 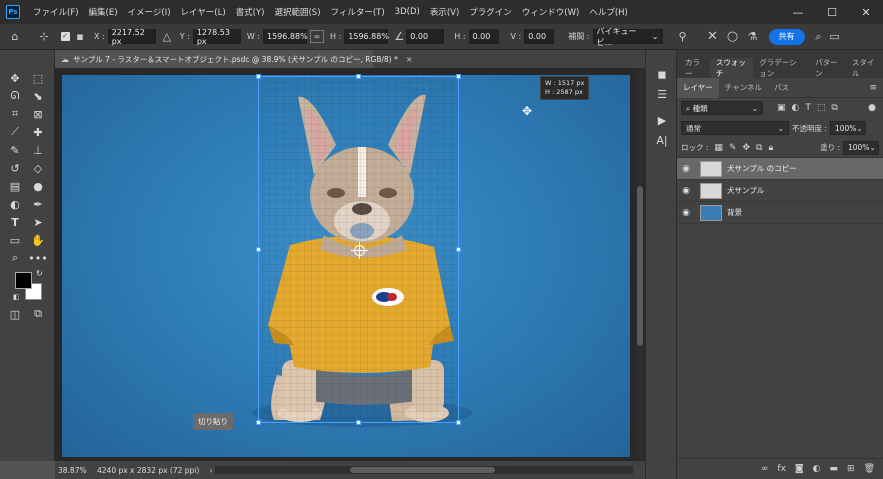 What do you see at coordinates (103, 12) in the screenshot?
I see `menu-edit: 編集(E)` at bounding box center [103, 12].